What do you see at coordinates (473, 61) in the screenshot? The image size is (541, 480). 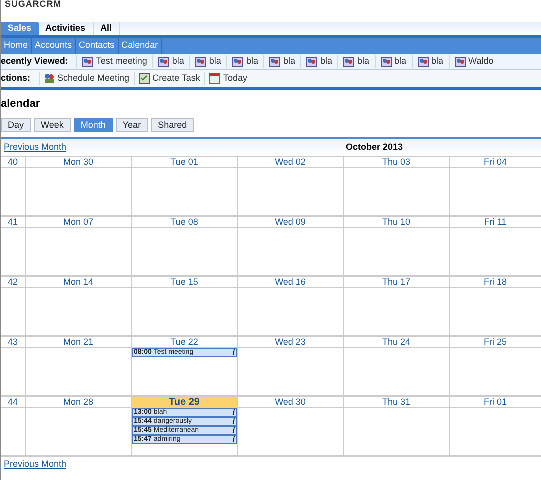 I see `recent-item: Waldo` at bounding box center [473, 61].